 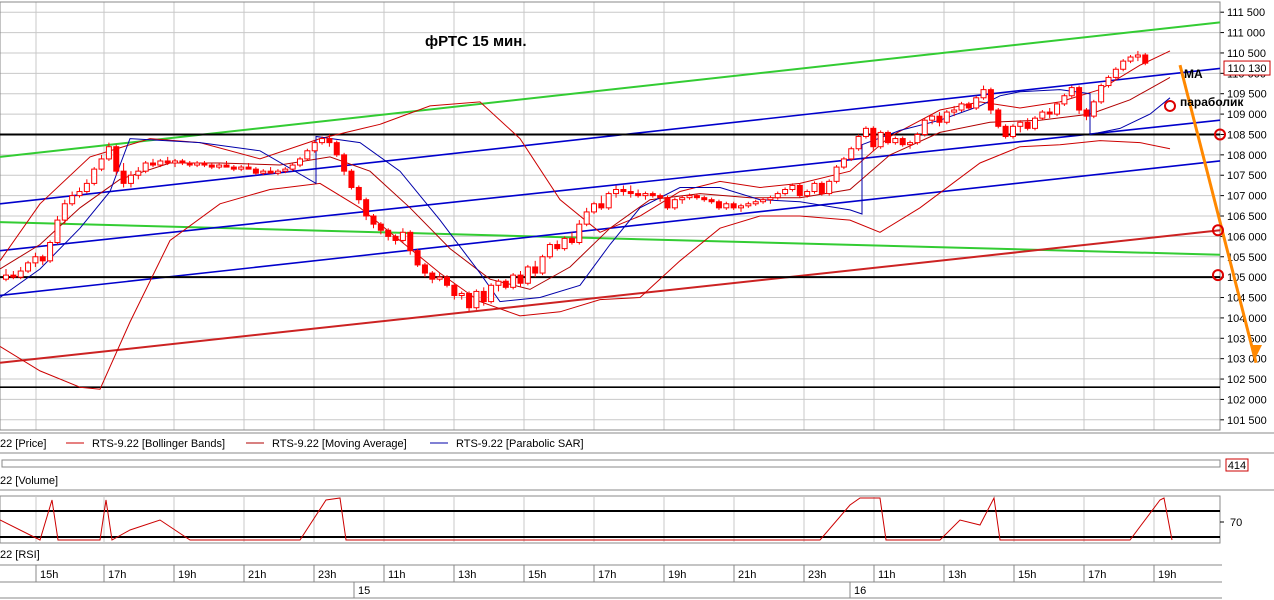 What do you see at coordinates (860, 591) in the screenshot?
I see `day-tick-label: 16` at bounding box center [860, 591].